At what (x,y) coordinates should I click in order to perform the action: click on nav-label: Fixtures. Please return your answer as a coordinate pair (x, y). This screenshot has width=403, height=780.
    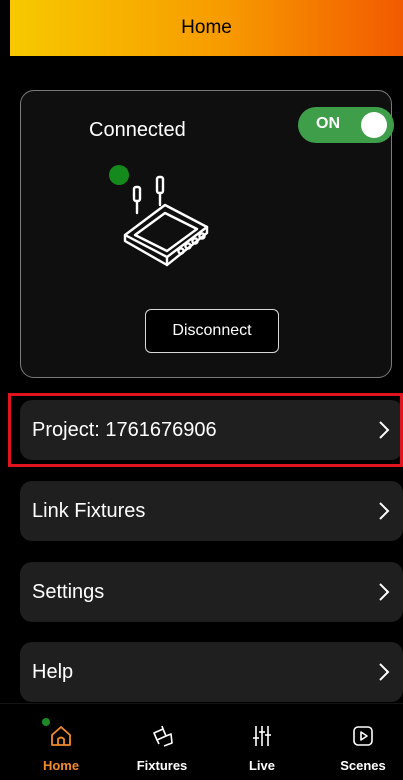
    Looking at the image, I should click on (162, 765).